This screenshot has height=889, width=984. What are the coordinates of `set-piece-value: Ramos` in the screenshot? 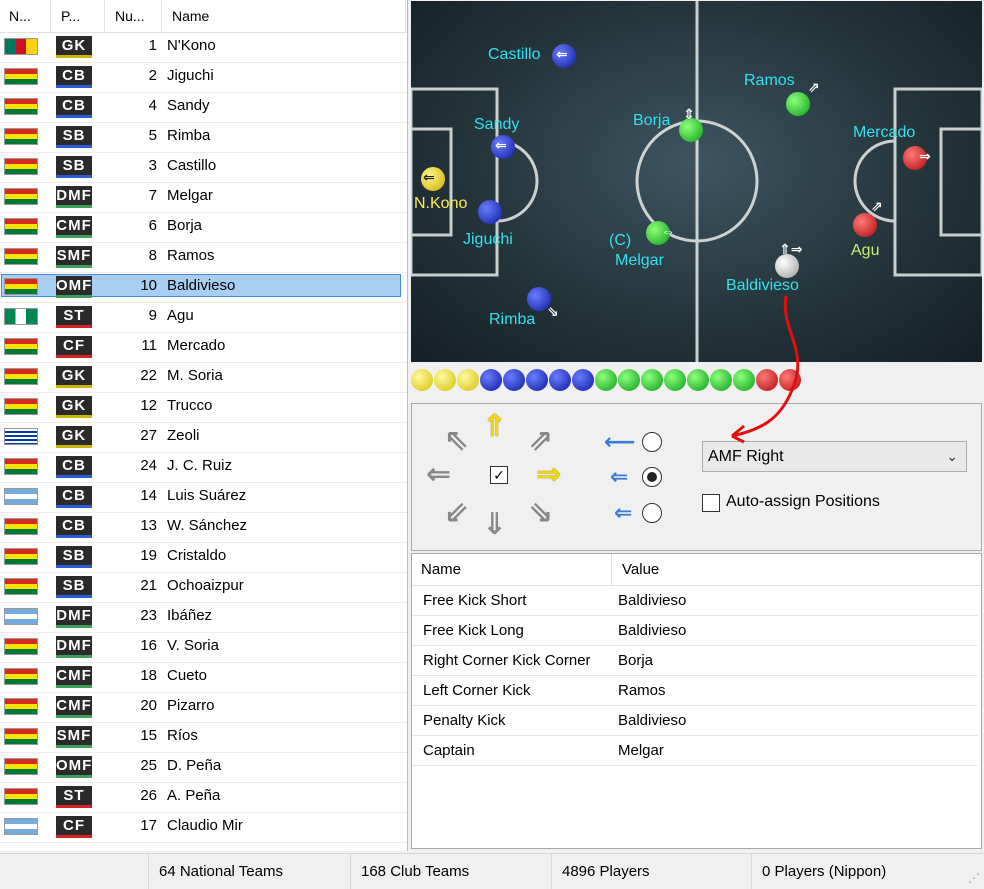 It's located at (636, 691).